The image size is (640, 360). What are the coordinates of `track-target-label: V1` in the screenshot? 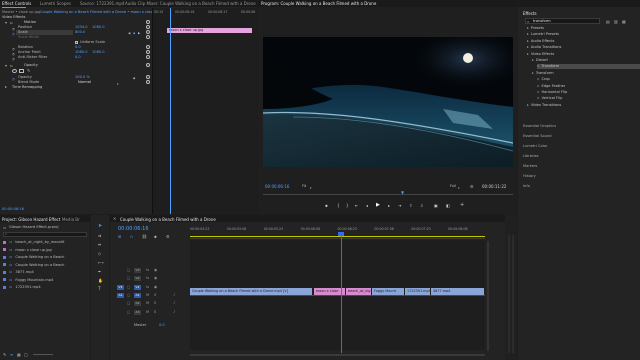 It's located at (137, 287).